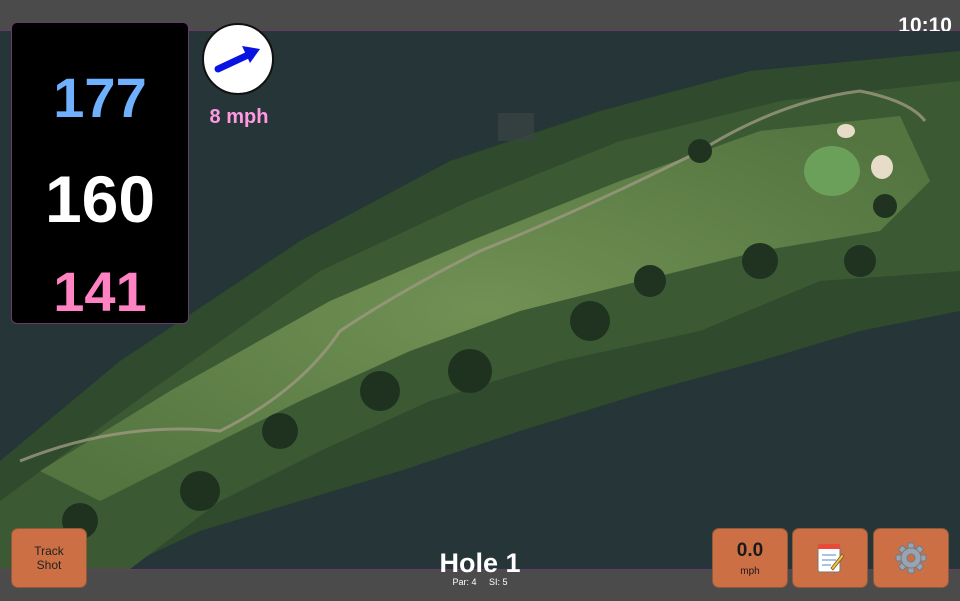 The image size is (960, 601). I want to click on speed-button: 0.0 mph, so click(750, 558).